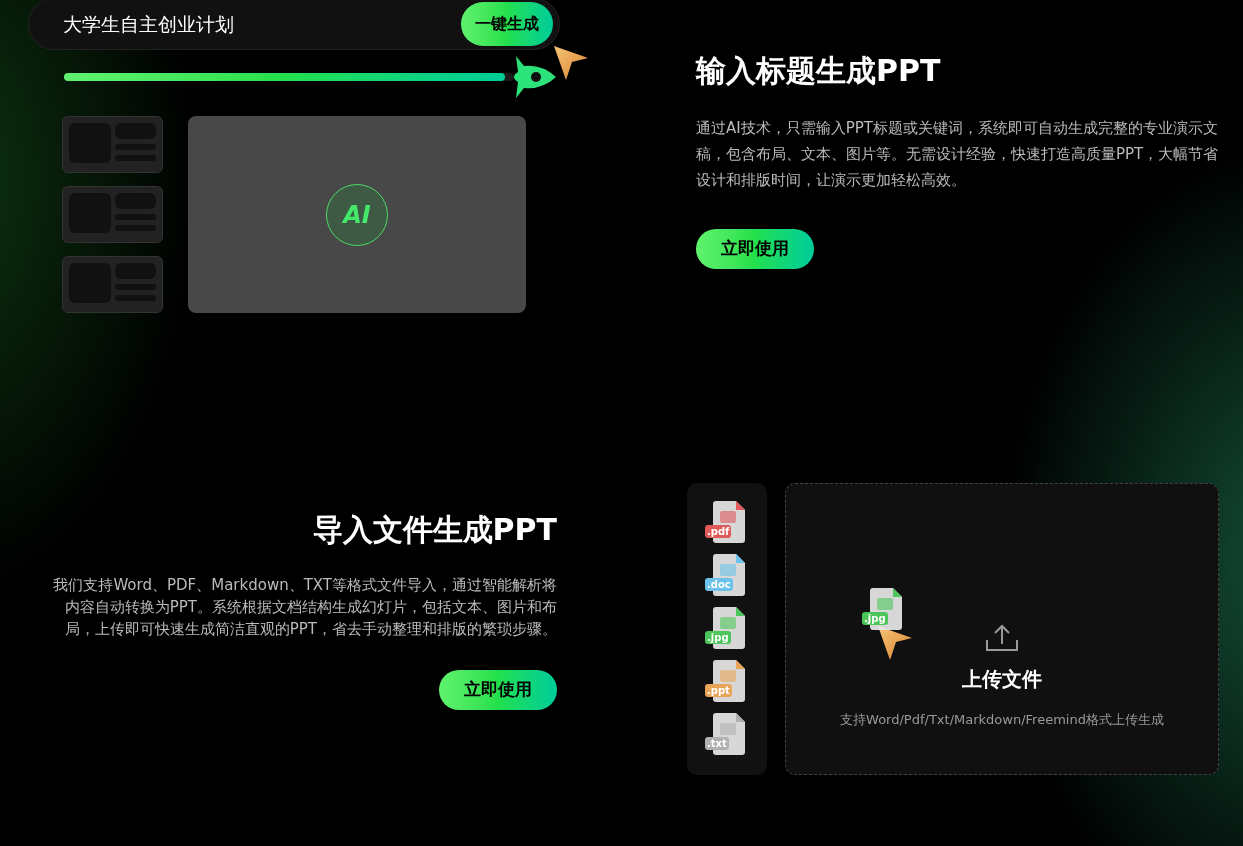 The image size is (1243, 846). Describe the element at coordinates (1002, 679) in the screenshot. I see `upload-title: 上传文件` at that location.